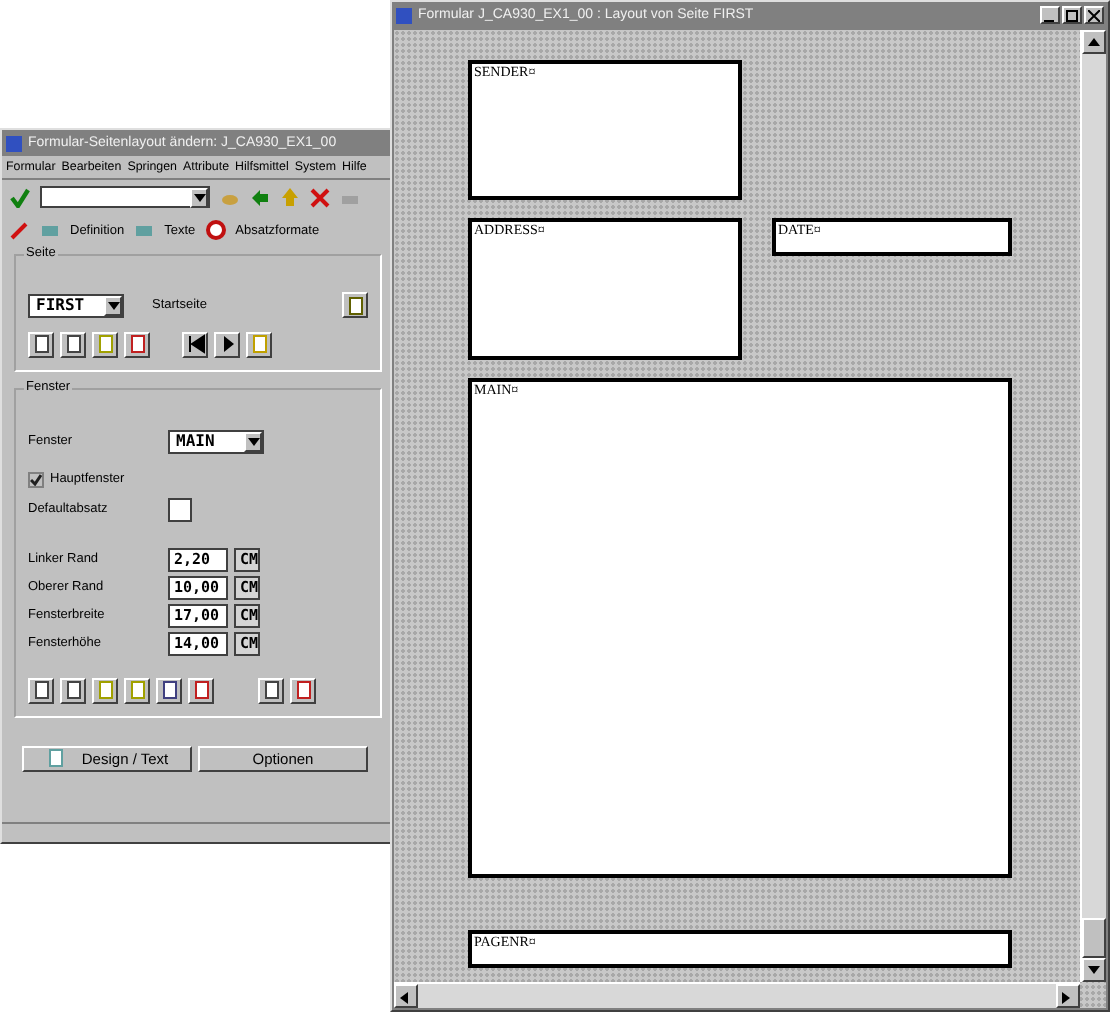 The height and width of the screenshot is (1012, 1110). Describe the element at coordinates (1094, 42) in the screenshot. I see `scroll-up-button` at that location.